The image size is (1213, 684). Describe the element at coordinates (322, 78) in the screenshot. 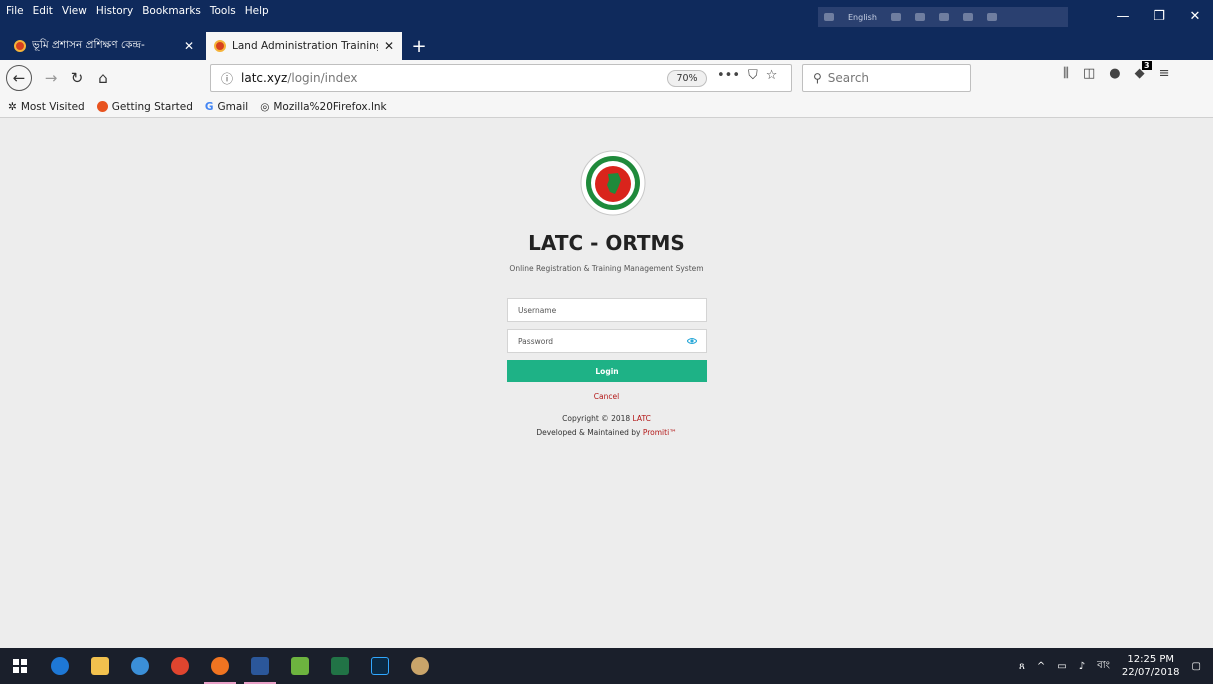

I see `url-path: /login/index` at that location.